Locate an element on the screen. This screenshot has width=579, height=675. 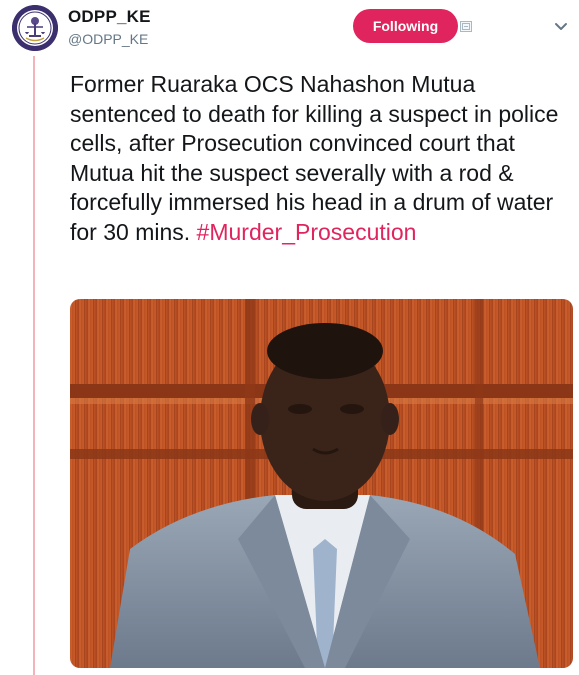
following-button: Following is located at coordinates (405, 26).